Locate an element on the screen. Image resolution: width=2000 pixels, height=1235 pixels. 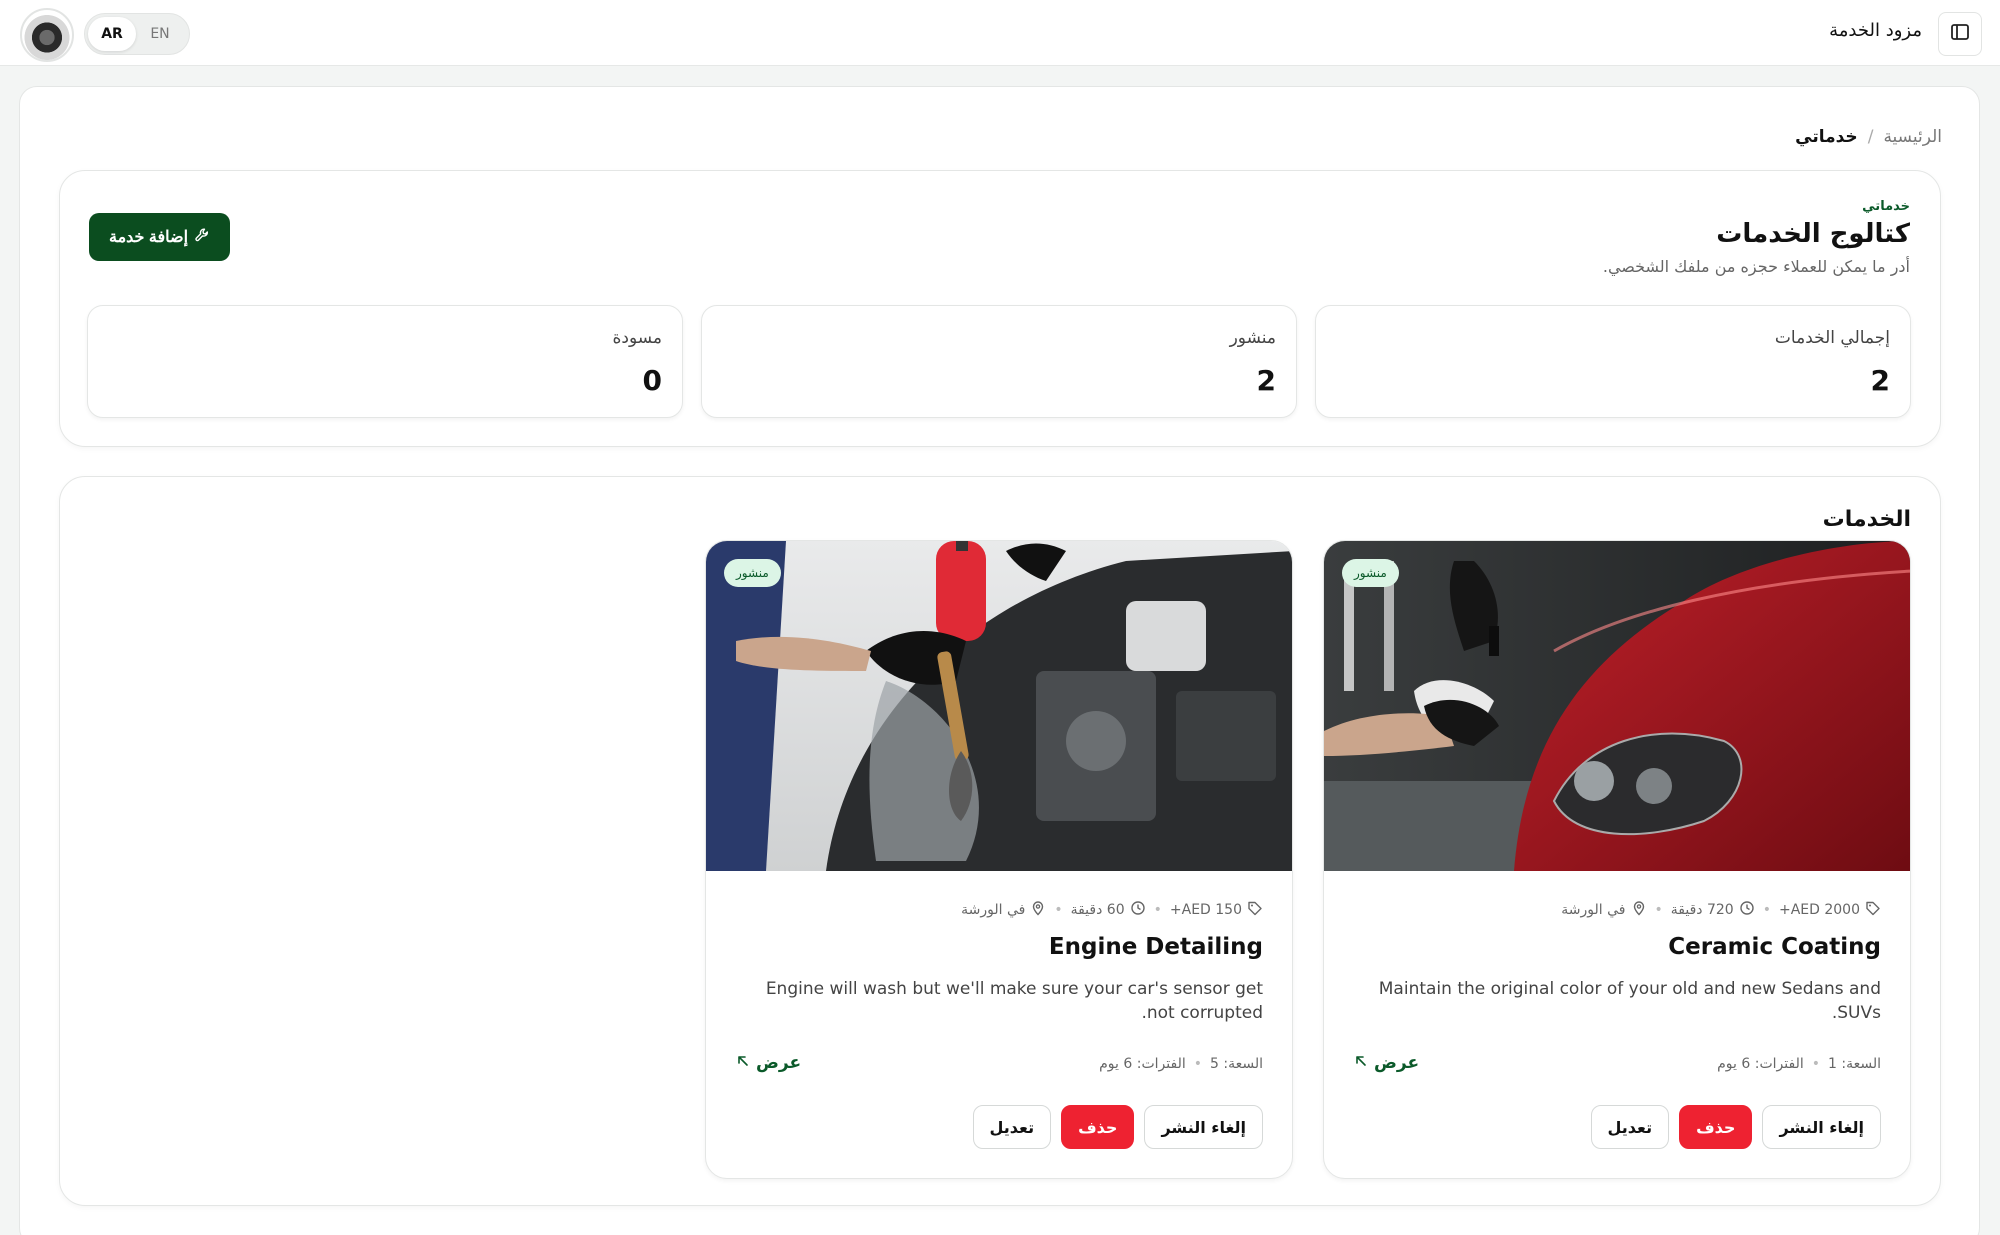
service-duration: 60 دقيقة is located at coordinates (1108, 910).